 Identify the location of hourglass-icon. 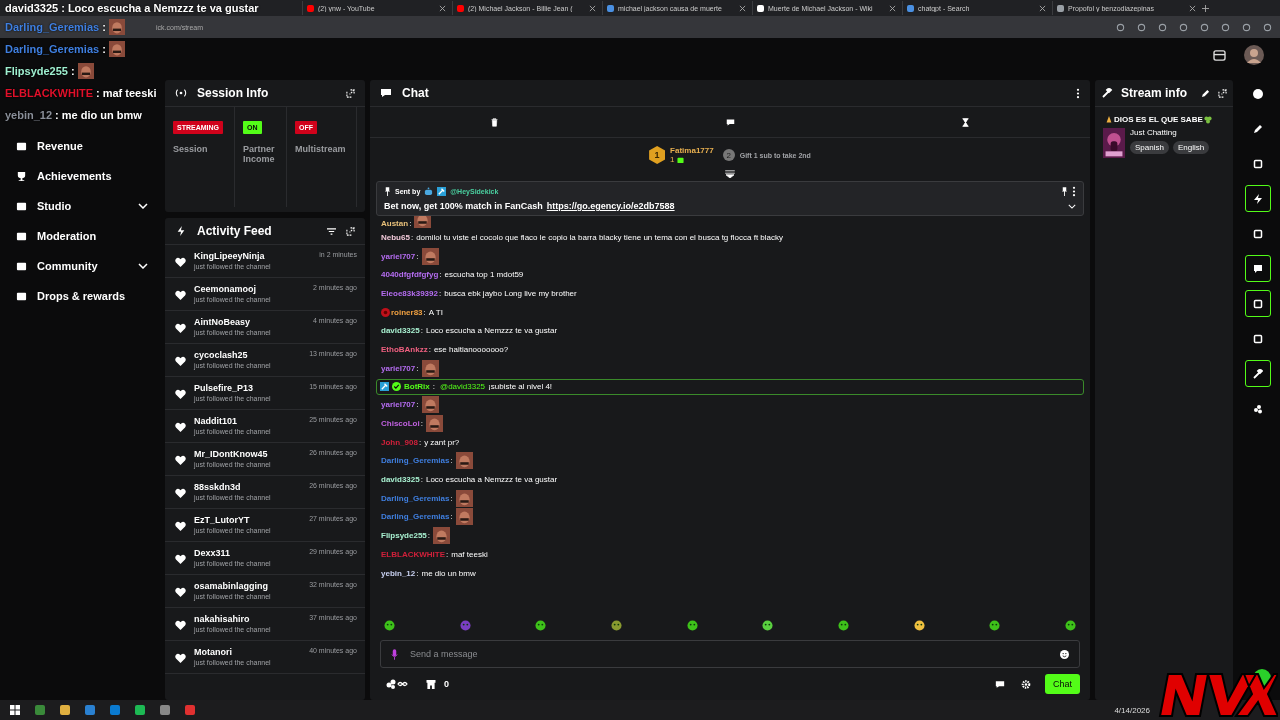
(965, 122).